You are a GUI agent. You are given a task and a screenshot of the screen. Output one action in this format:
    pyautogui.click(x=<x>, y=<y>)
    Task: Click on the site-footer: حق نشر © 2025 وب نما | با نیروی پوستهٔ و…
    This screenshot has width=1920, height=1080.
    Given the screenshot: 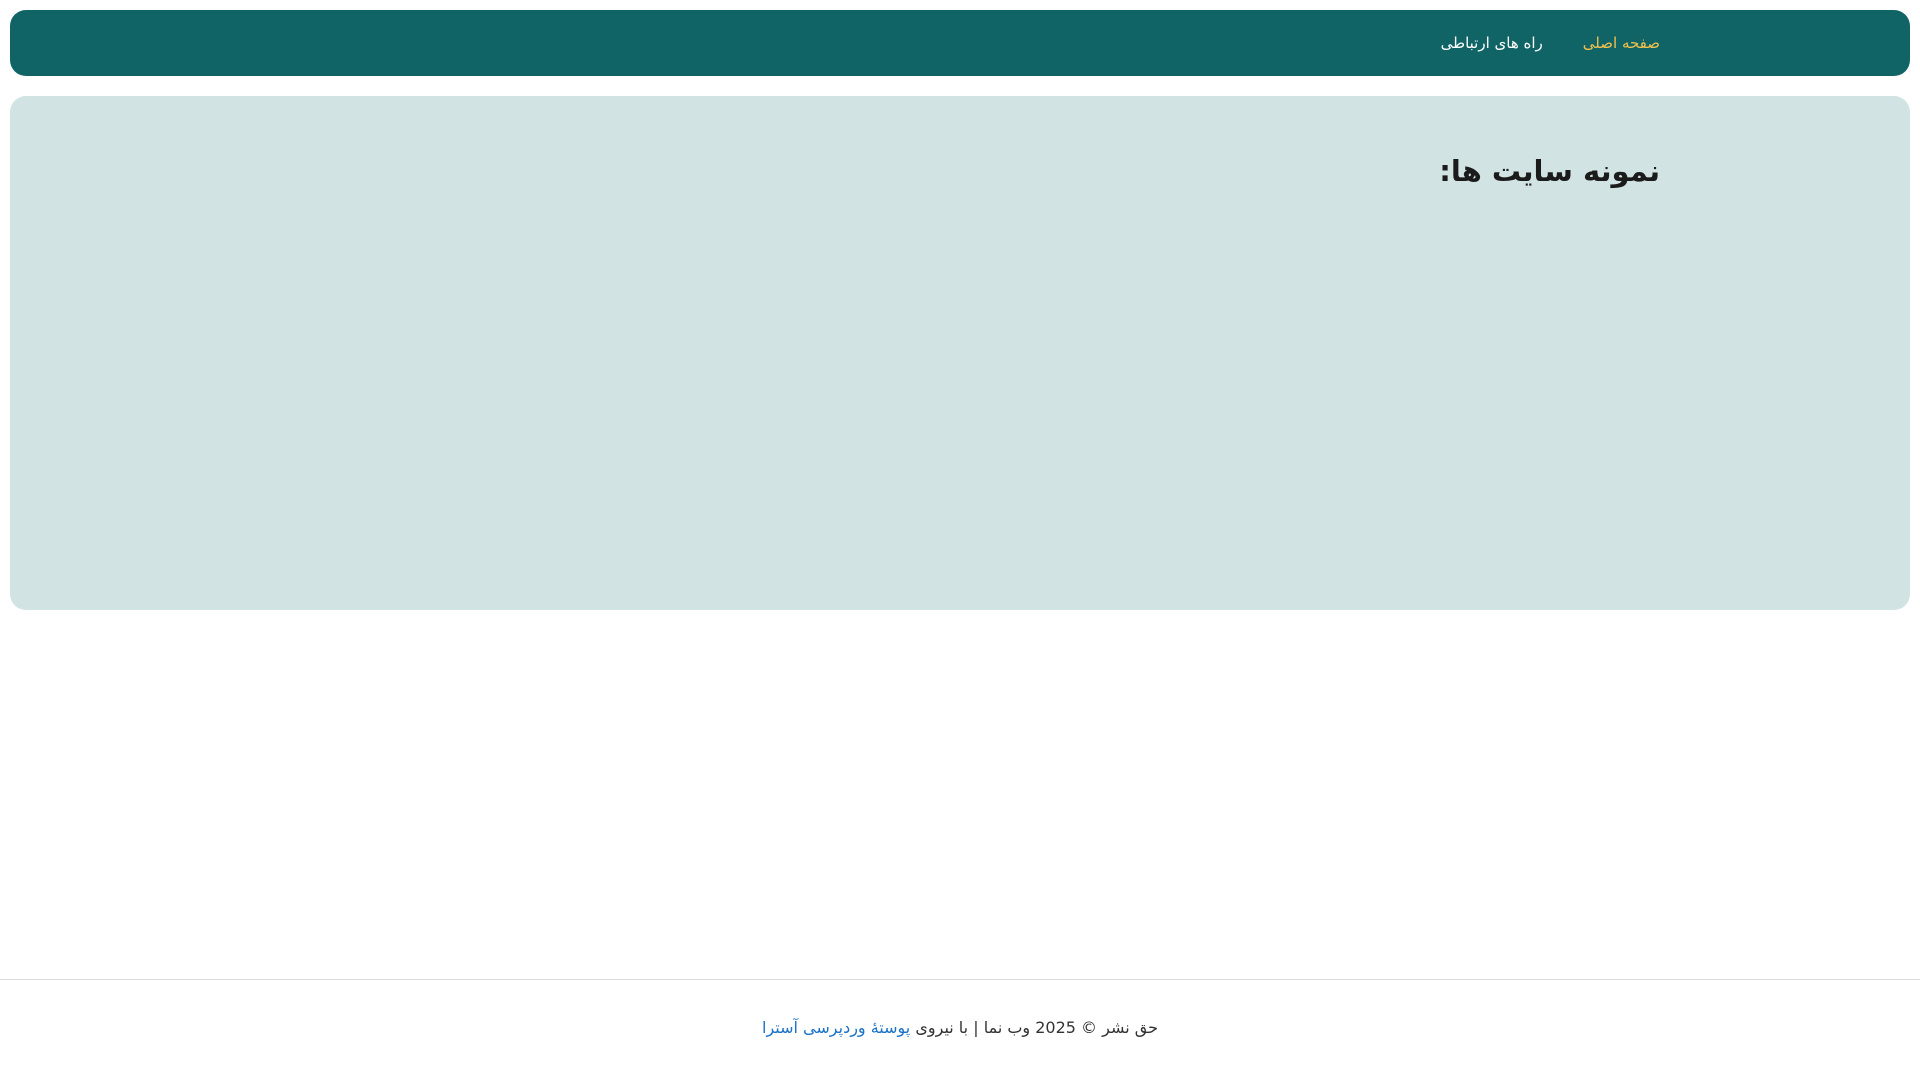 What is the action you would take?
    pyautogui.click(x=960, y=1027)
    